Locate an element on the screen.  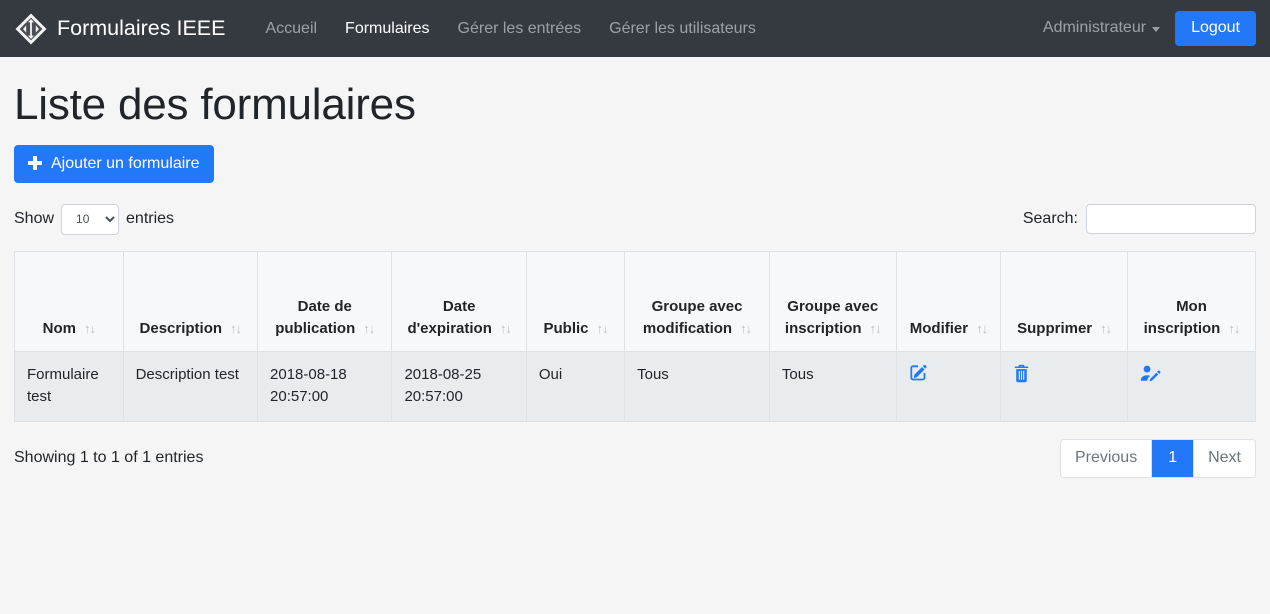
column-header-label: Modifier is located at coordinates (939, 329).